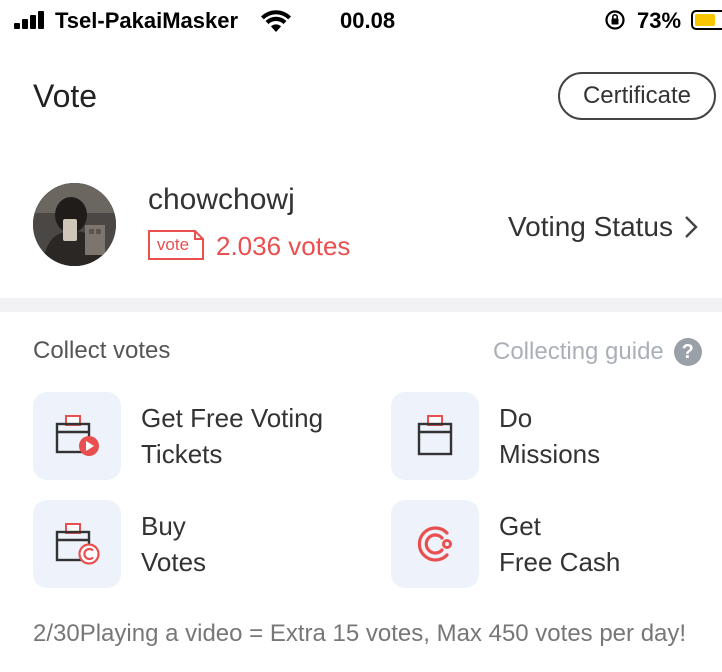  I want to click on task-label: Buy Votes, so click(174, 544).